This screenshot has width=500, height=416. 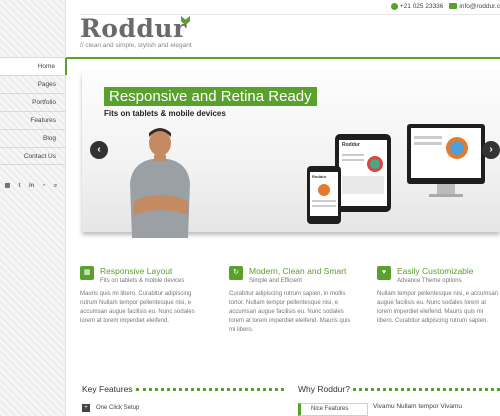 I want to click on why-roddur-divider, so click(x=426, y=389).